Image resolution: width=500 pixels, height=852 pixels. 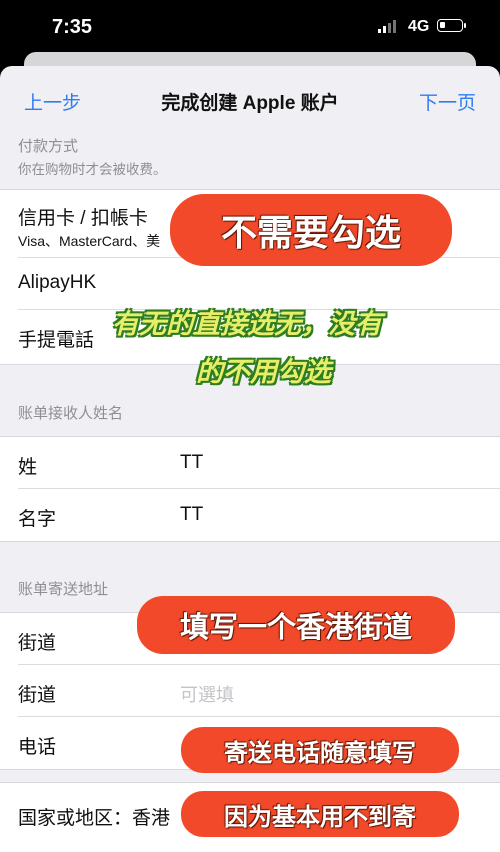 What do you see at coordinates (191, 515) in the screenshot?
I see `first-name-input: TT` at bounding box center [191, 515].